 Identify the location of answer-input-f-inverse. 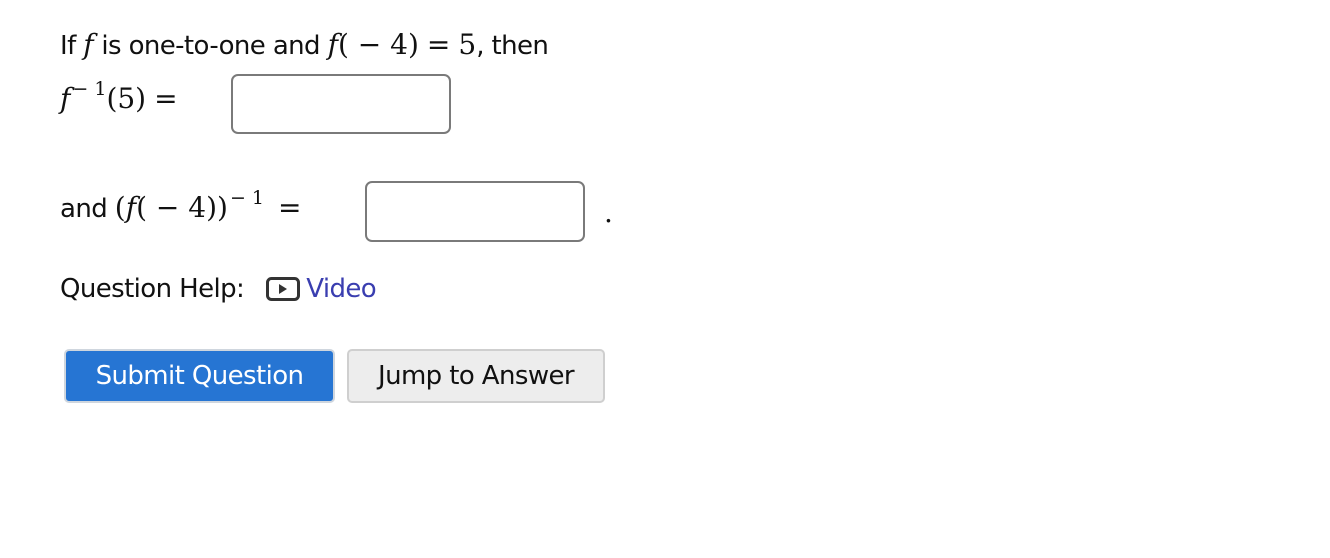
(341, 104).